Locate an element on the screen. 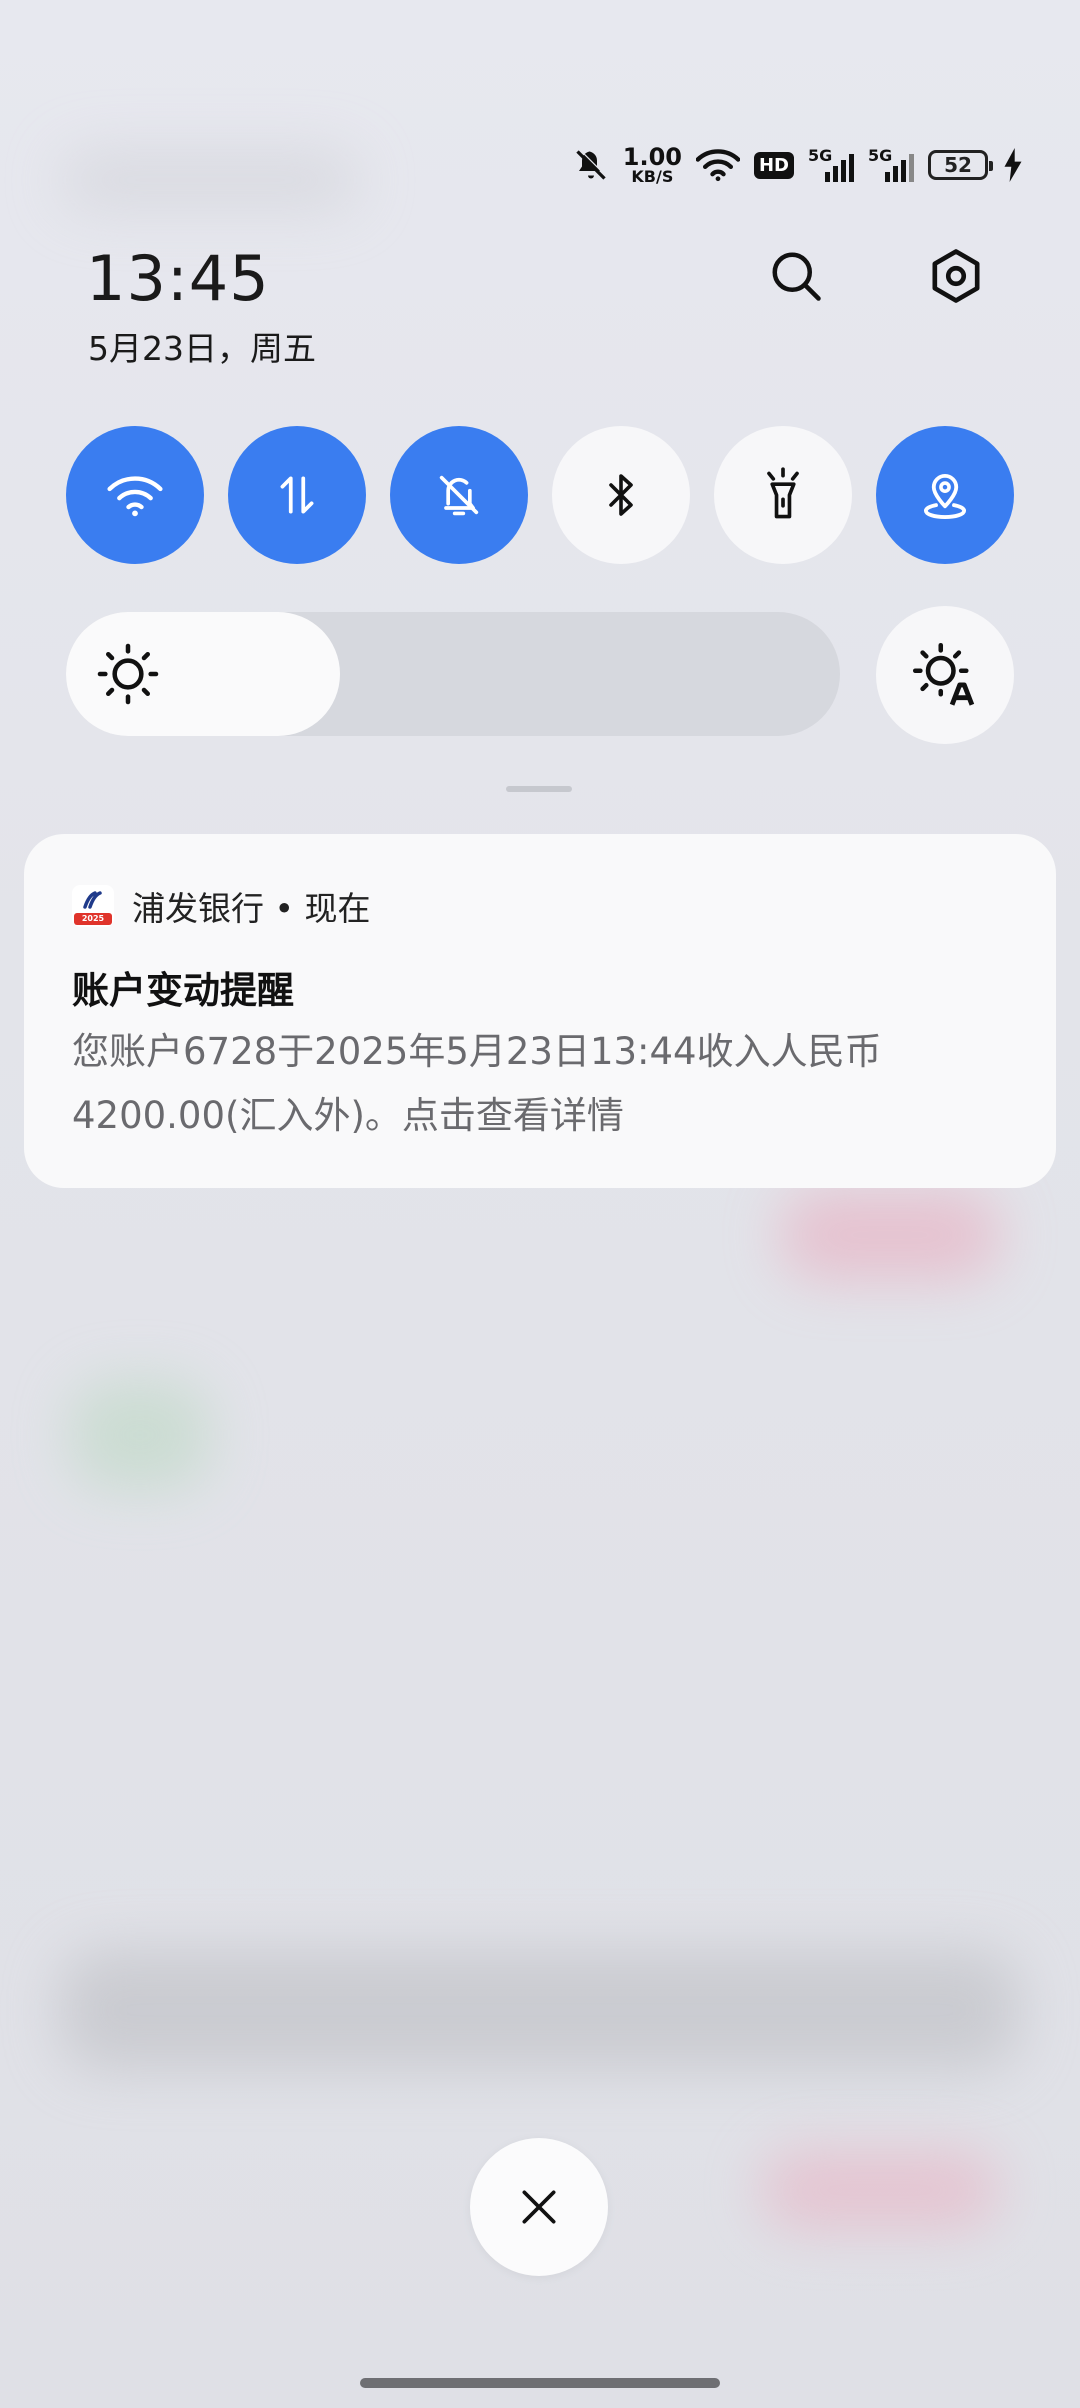 The height and width of the screenshot is (2408, 1080). tile-flashlight is located at coordinates (783, 495).